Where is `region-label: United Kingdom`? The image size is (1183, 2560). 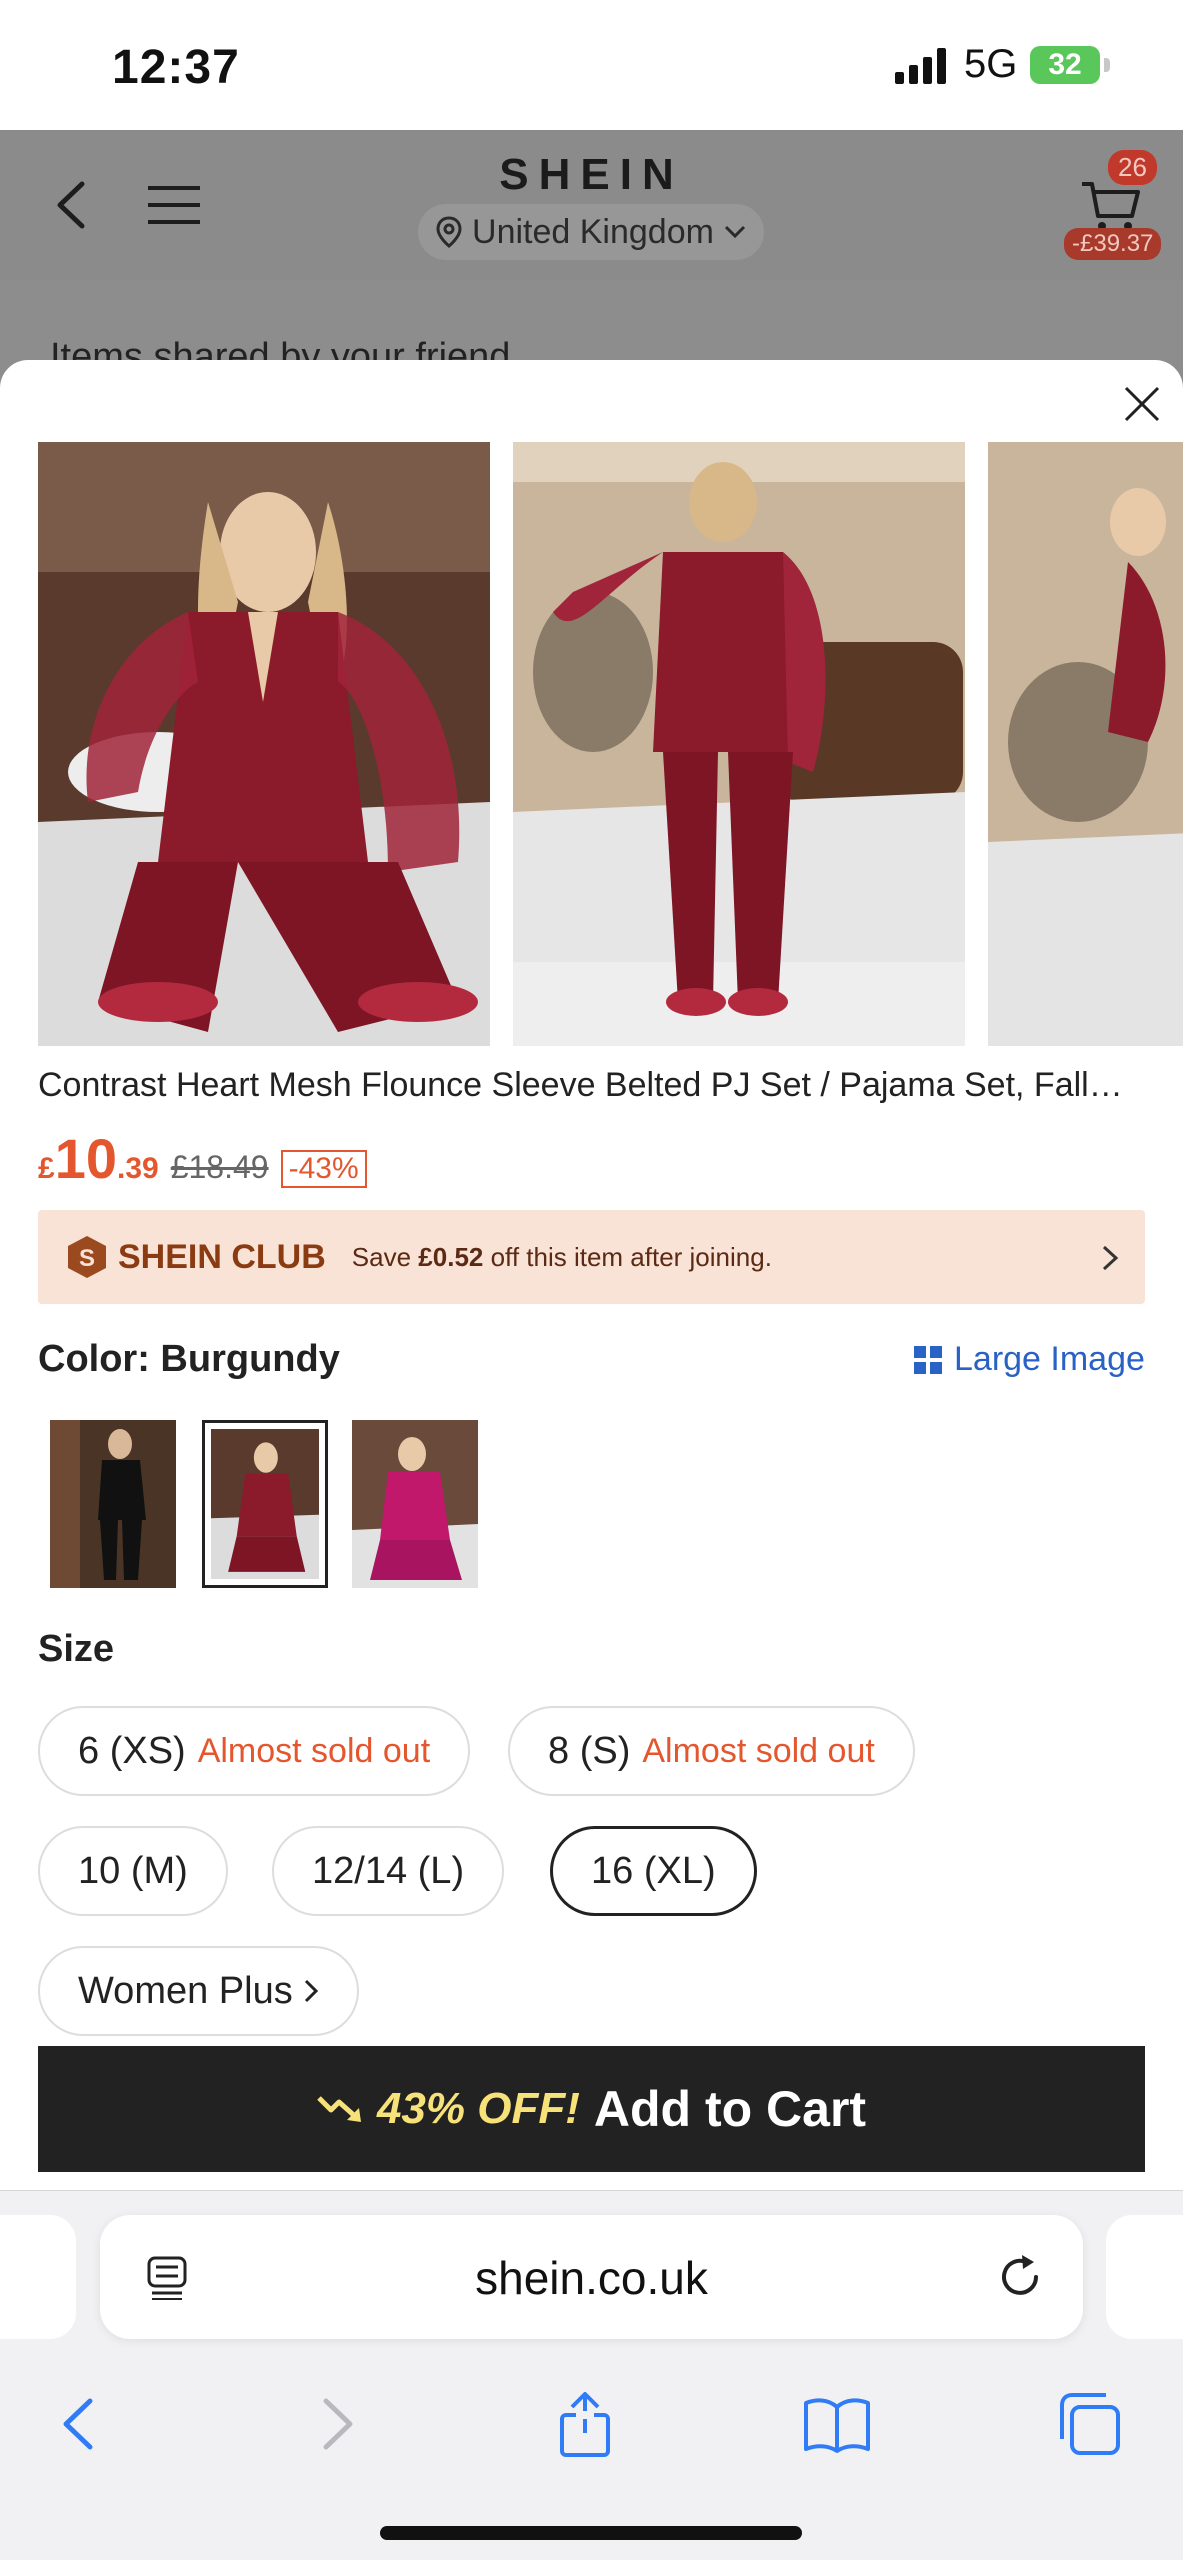
region-label: United Kingdom is located at coordinates (593, 231).